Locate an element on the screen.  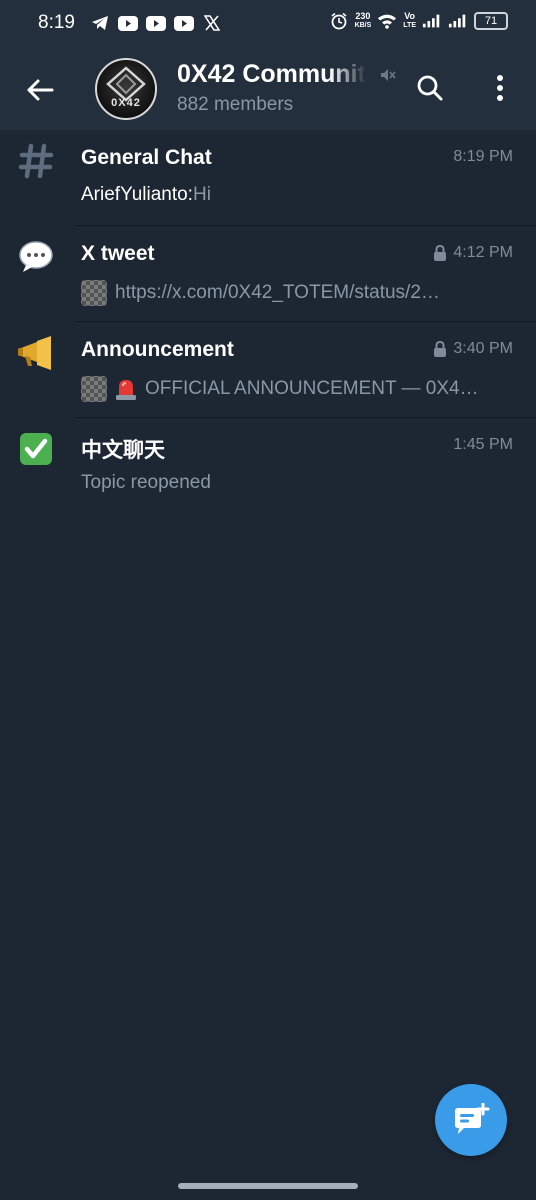
check-mark-icon is located at coordinates (36, 449).